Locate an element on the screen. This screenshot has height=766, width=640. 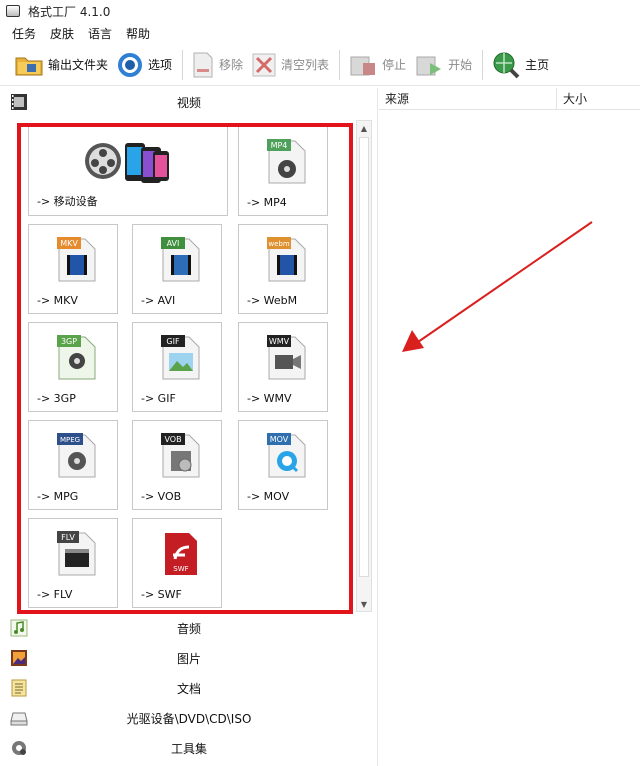
column-header-size: 大小 is located at coordinates (598, 99).